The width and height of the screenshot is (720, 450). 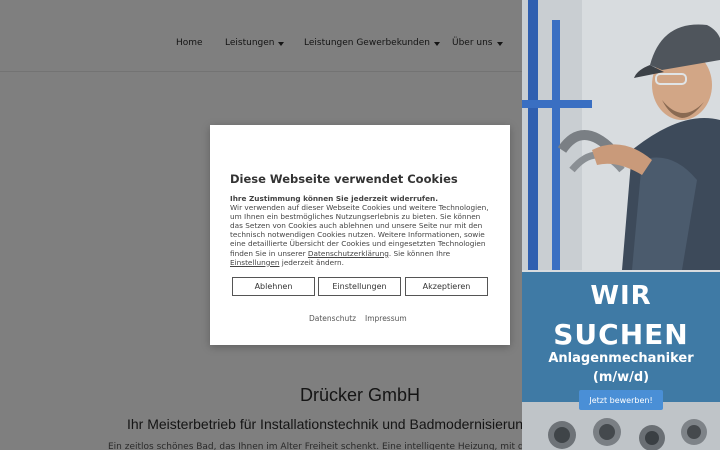 I want to click on apply-button: Jetzt bewerben!, so click(x=621, y=400).